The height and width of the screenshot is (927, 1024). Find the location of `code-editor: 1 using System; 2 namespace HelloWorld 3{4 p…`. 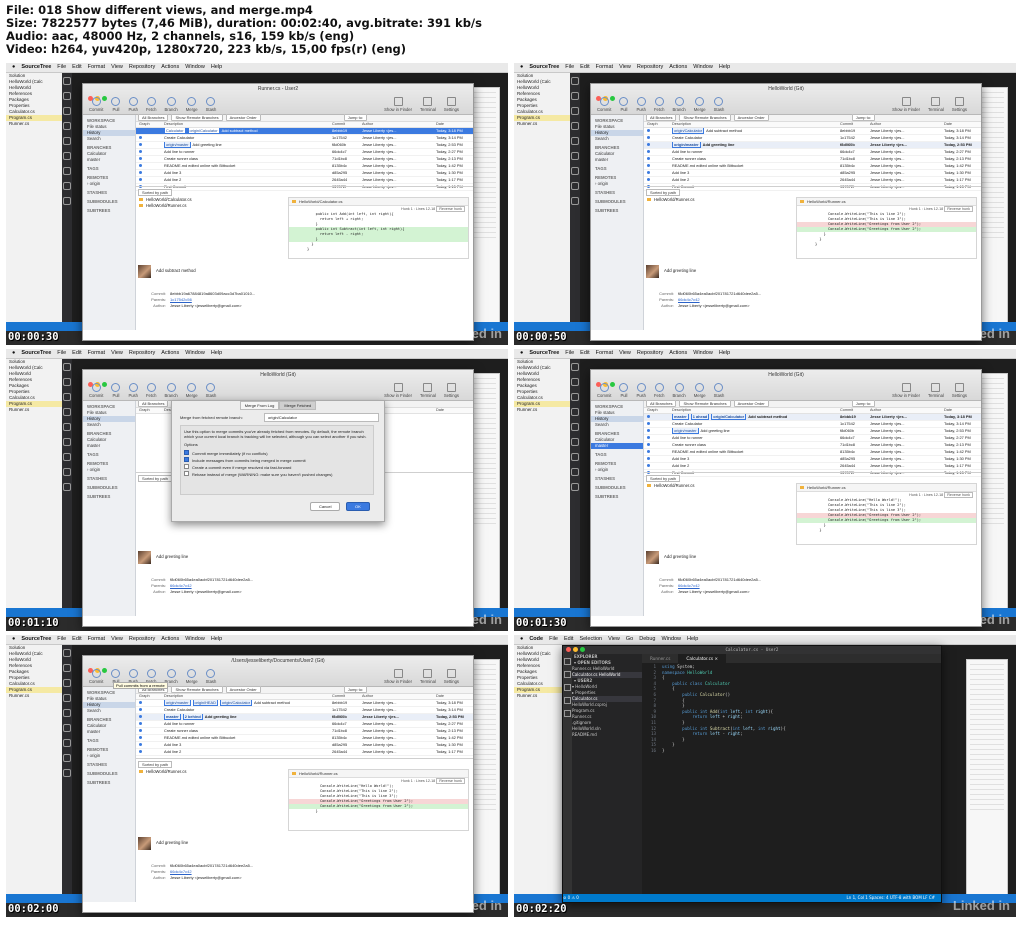

code-editor: 1 using System; 2 namespace HelloWorld 3{4 p… is located at coordinates (791, 779).